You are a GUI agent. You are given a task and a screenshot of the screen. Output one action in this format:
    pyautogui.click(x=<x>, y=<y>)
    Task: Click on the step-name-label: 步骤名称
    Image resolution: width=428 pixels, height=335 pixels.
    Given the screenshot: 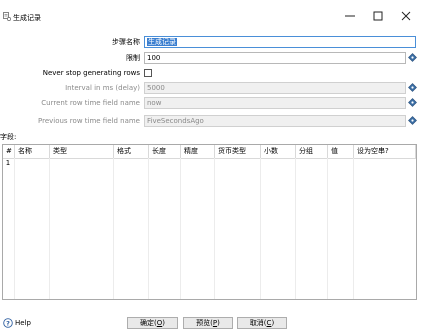 What is the action you would take?
    pyautogui.click(x=126, y=42)
    